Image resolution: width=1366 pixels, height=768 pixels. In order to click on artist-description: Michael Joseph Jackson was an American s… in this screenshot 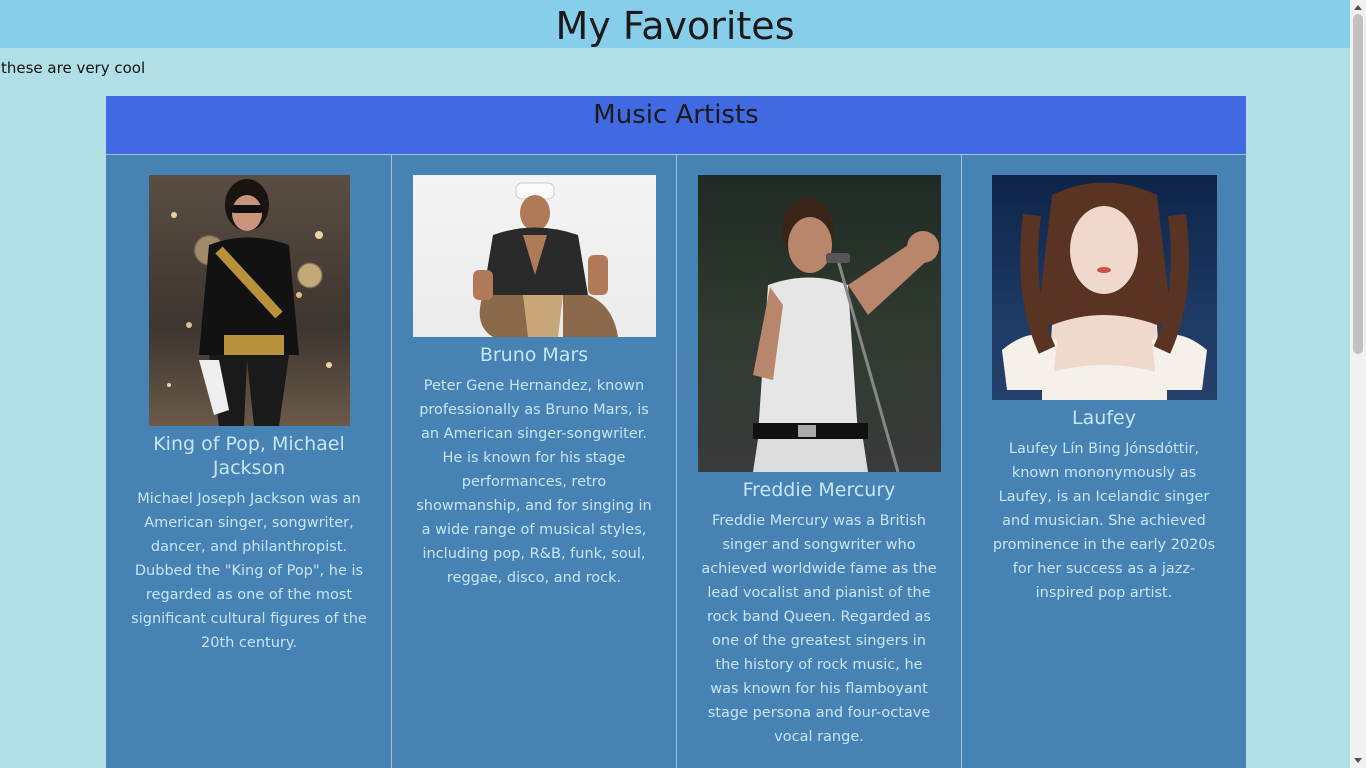, I will do `click(249, 571)`.